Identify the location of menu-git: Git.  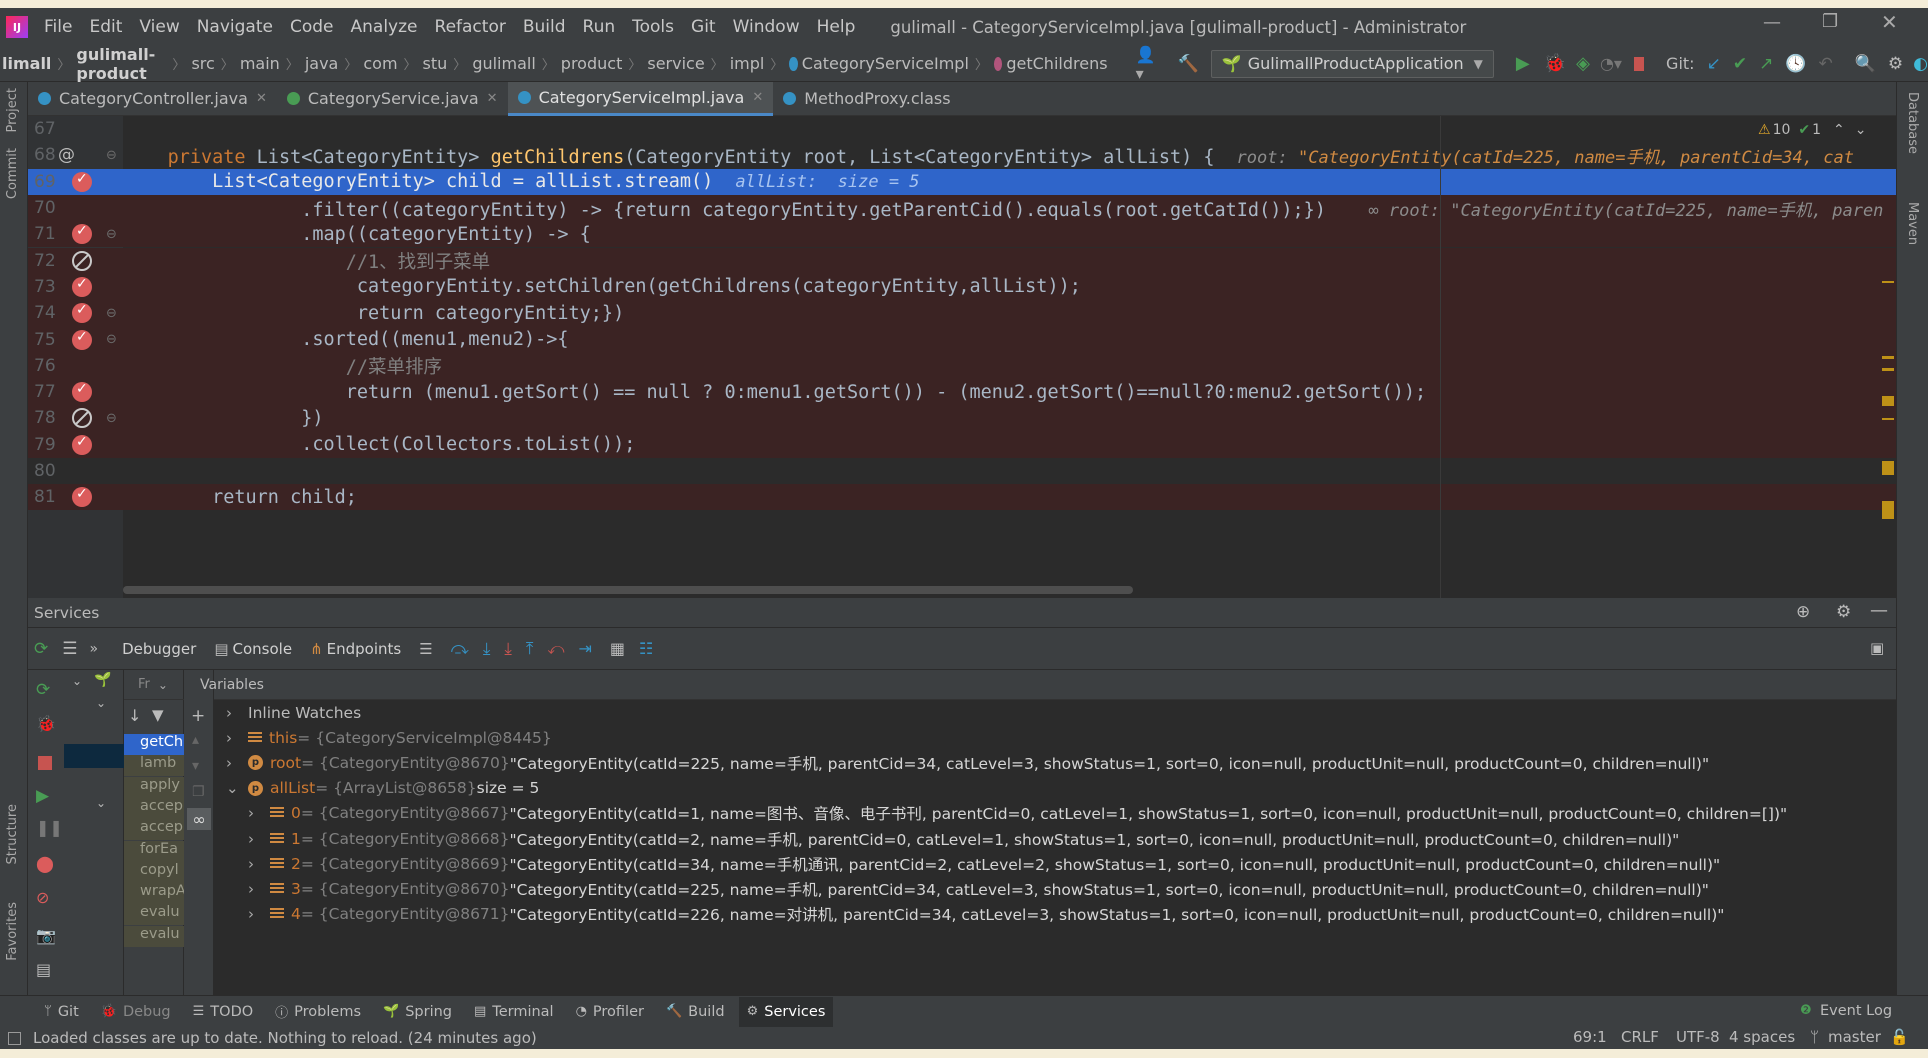
(703, 27).